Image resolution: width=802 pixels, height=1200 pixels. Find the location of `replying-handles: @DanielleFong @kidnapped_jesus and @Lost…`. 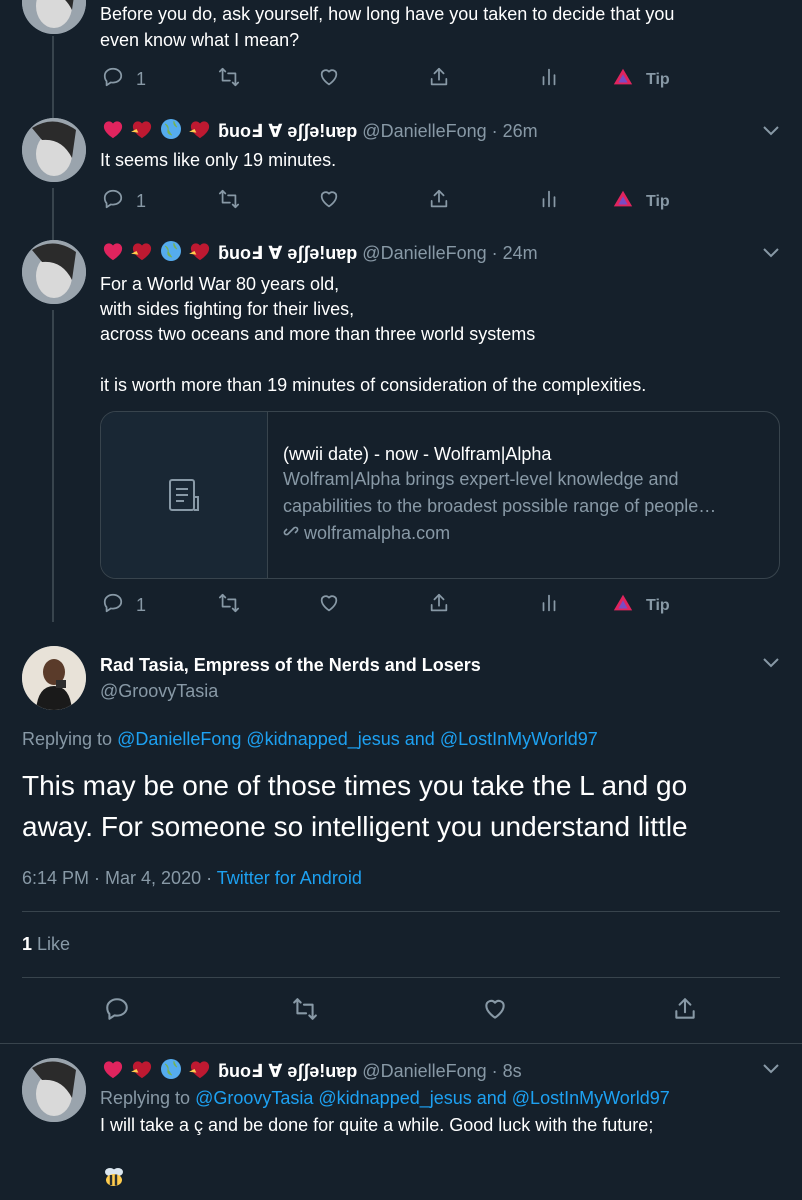

replying-handles: @DanielleFong @kidnapped_jesus and @Lost… is located at coordinates (357, 739).